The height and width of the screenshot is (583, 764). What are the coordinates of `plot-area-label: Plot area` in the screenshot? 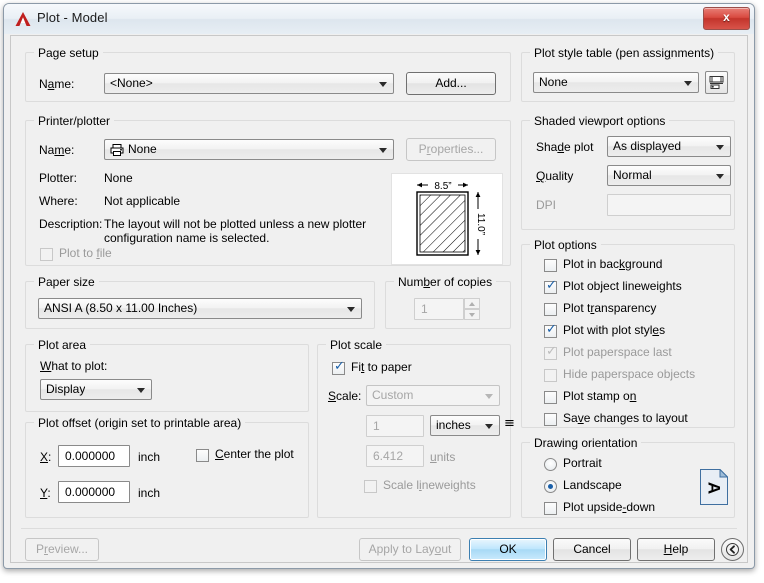 It's located at (62, 345).